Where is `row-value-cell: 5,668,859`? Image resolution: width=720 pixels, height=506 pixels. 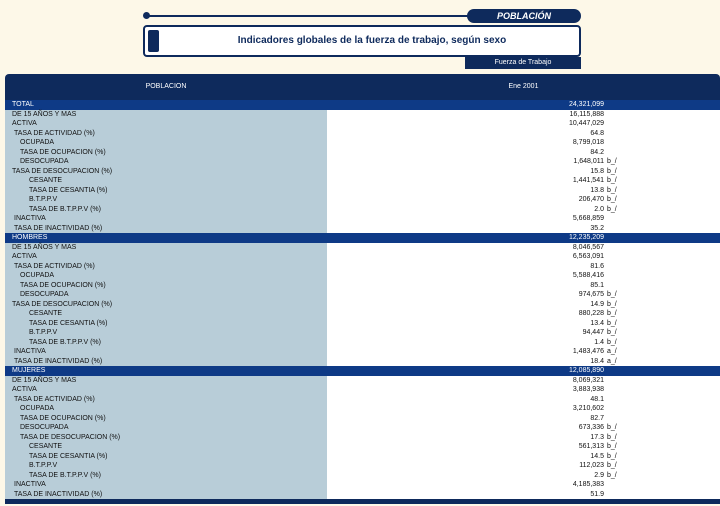
row-value-cell: 5,668,859 is located at coordinates (523, 219).